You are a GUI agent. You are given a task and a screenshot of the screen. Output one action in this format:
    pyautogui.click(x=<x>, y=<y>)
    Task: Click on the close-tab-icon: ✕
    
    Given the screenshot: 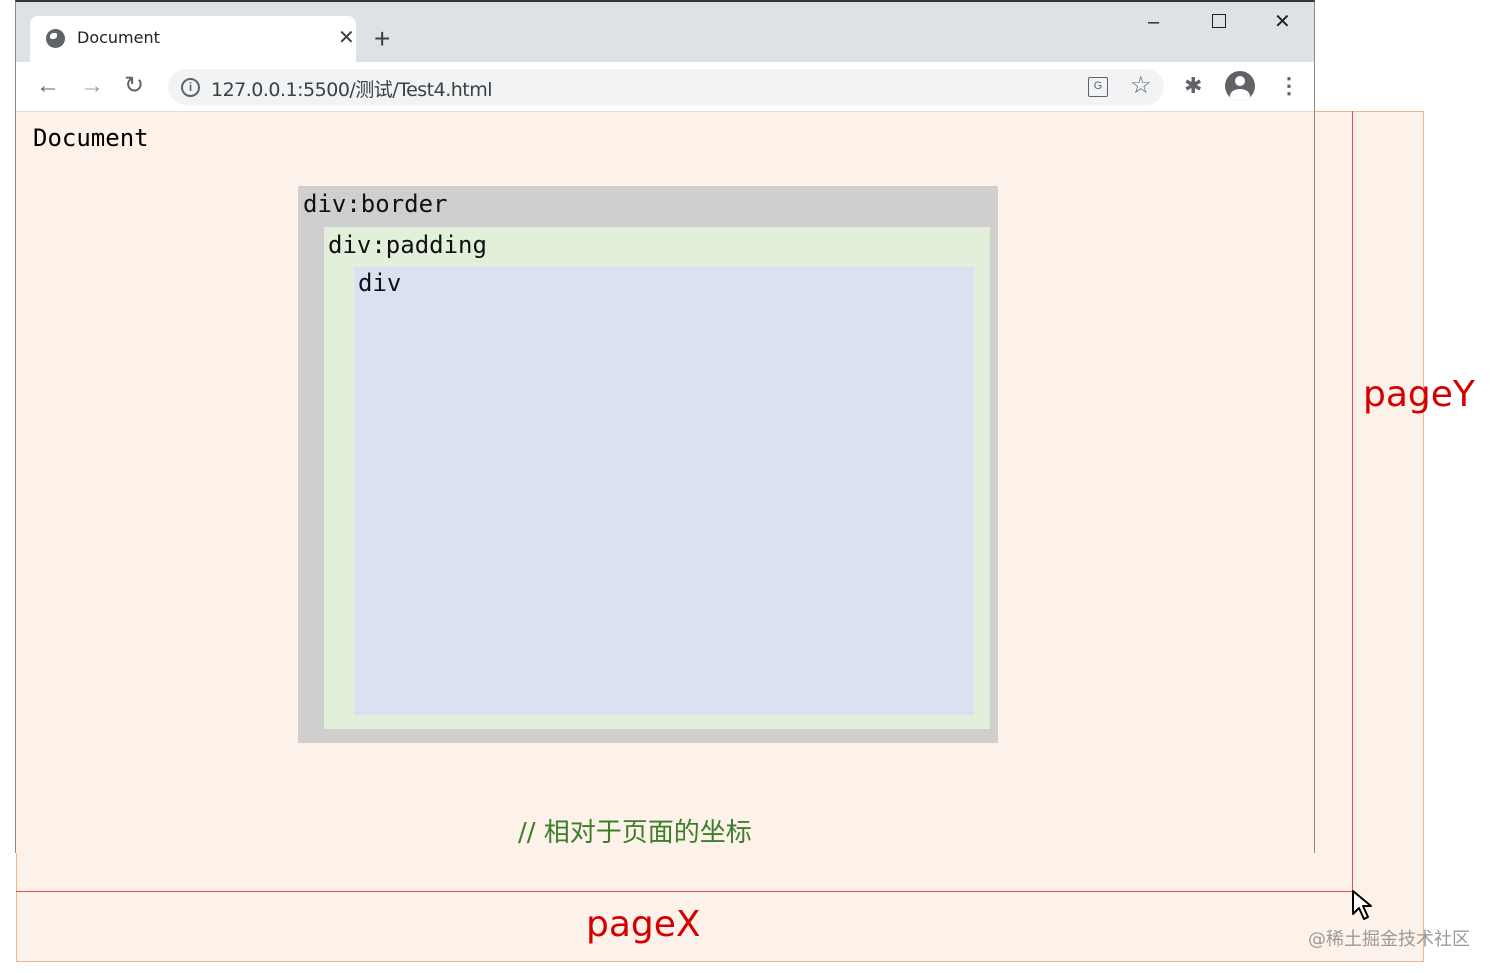 What is the action you would take?
    pyautogui.click(x=346, y=38)
    